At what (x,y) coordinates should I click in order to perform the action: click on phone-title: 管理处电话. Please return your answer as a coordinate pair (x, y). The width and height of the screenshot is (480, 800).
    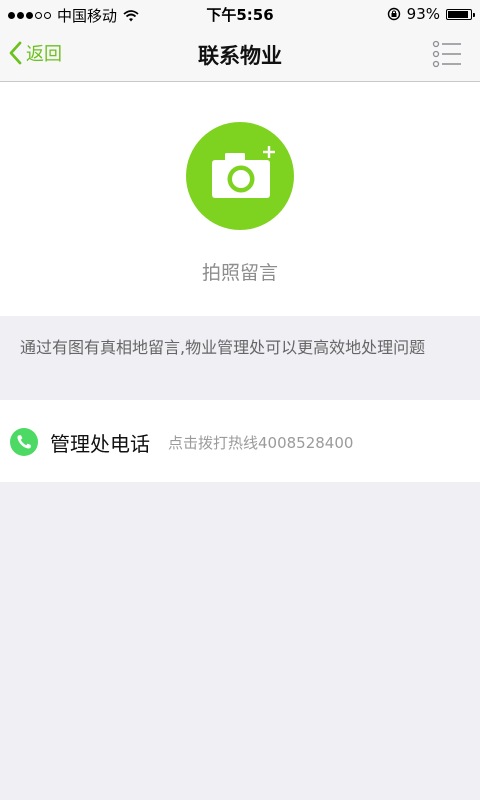
    Looking at the image, I should click on (100, 444).